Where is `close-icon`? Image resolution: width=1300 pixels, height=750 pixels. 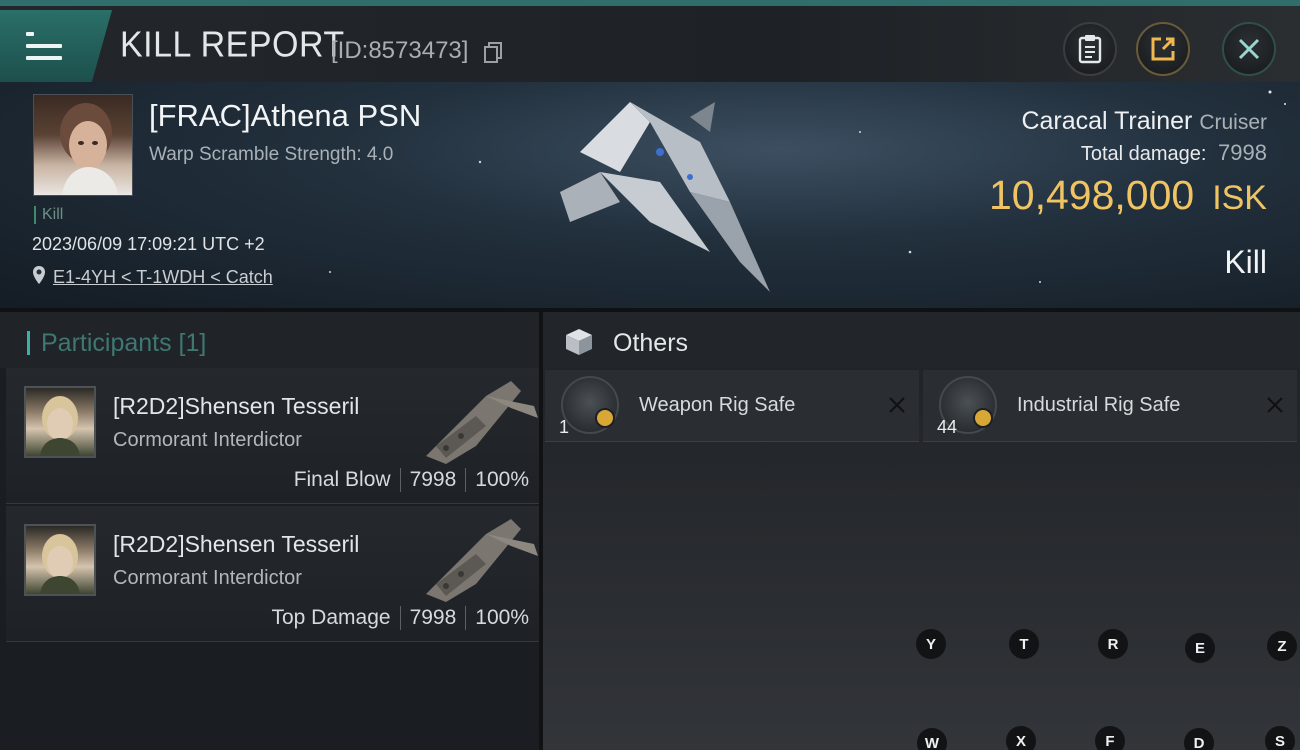 close-icon is located at coordinates (1249, 49).